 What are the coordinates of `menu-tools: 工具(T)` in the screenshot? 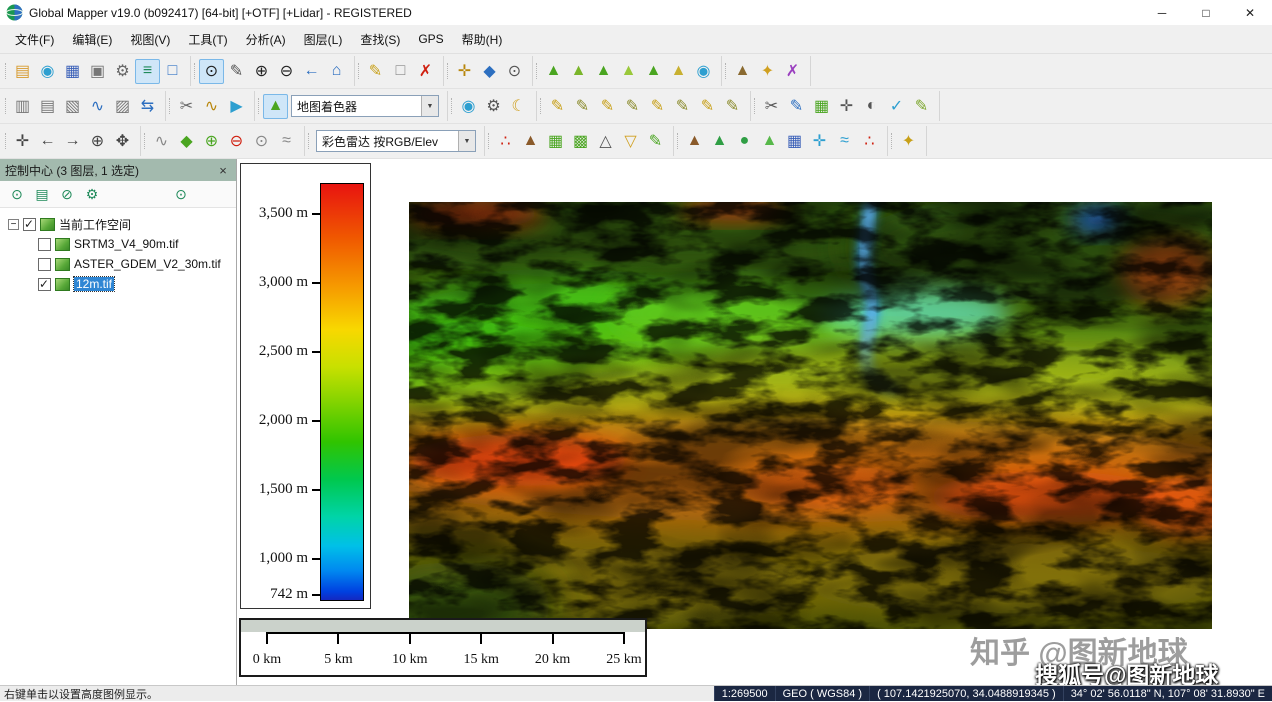 It's located at (207, 39).